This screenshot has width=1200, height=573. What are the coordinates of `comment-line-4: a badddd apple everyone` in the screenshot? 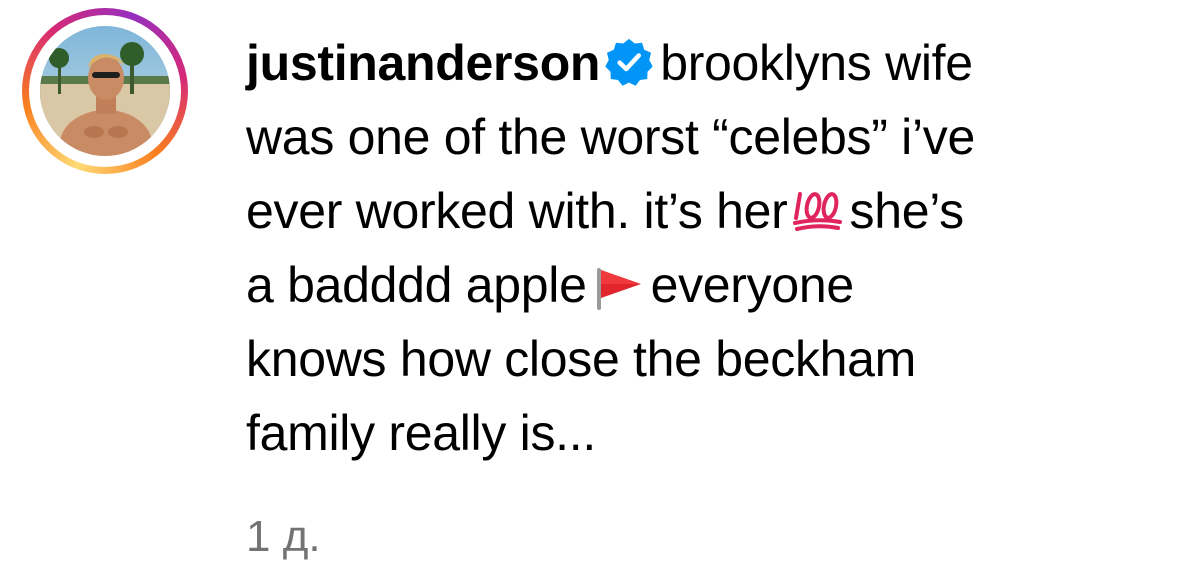 It's located at (711, 285).